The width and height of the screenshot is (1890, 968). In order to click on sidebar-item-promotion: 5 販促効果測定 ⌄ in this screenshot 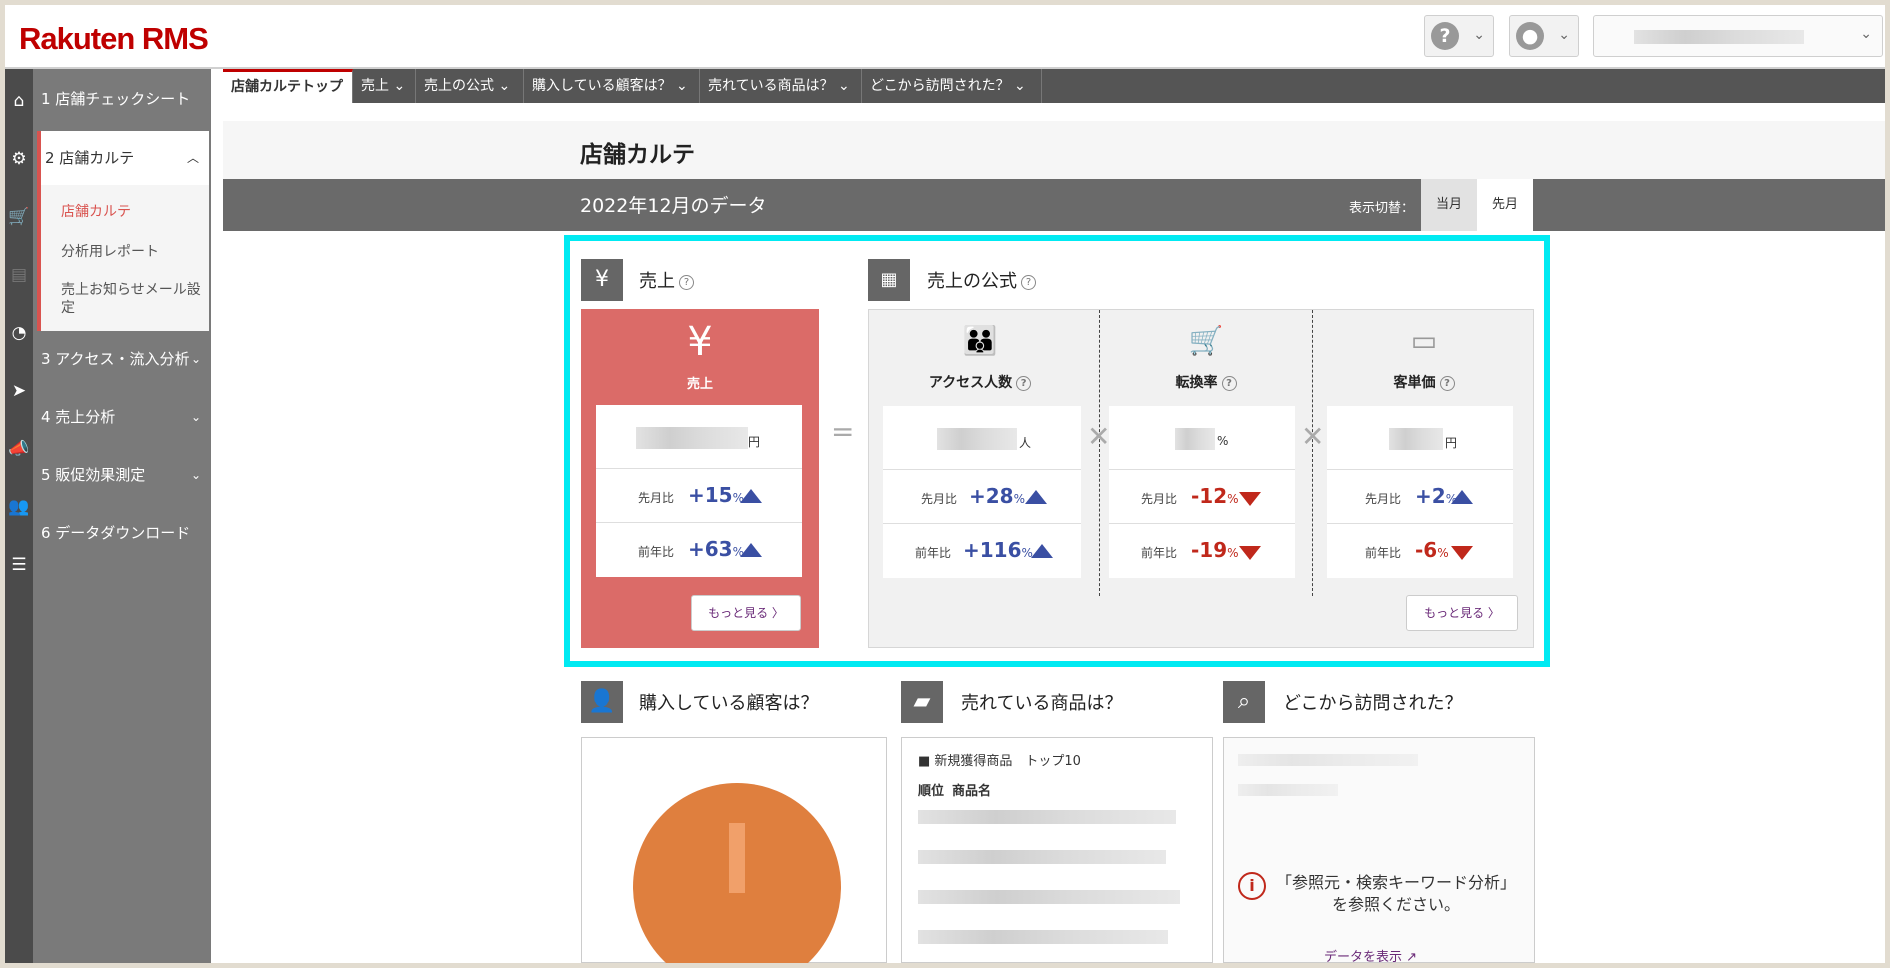, I will do `click(122, 475)`.